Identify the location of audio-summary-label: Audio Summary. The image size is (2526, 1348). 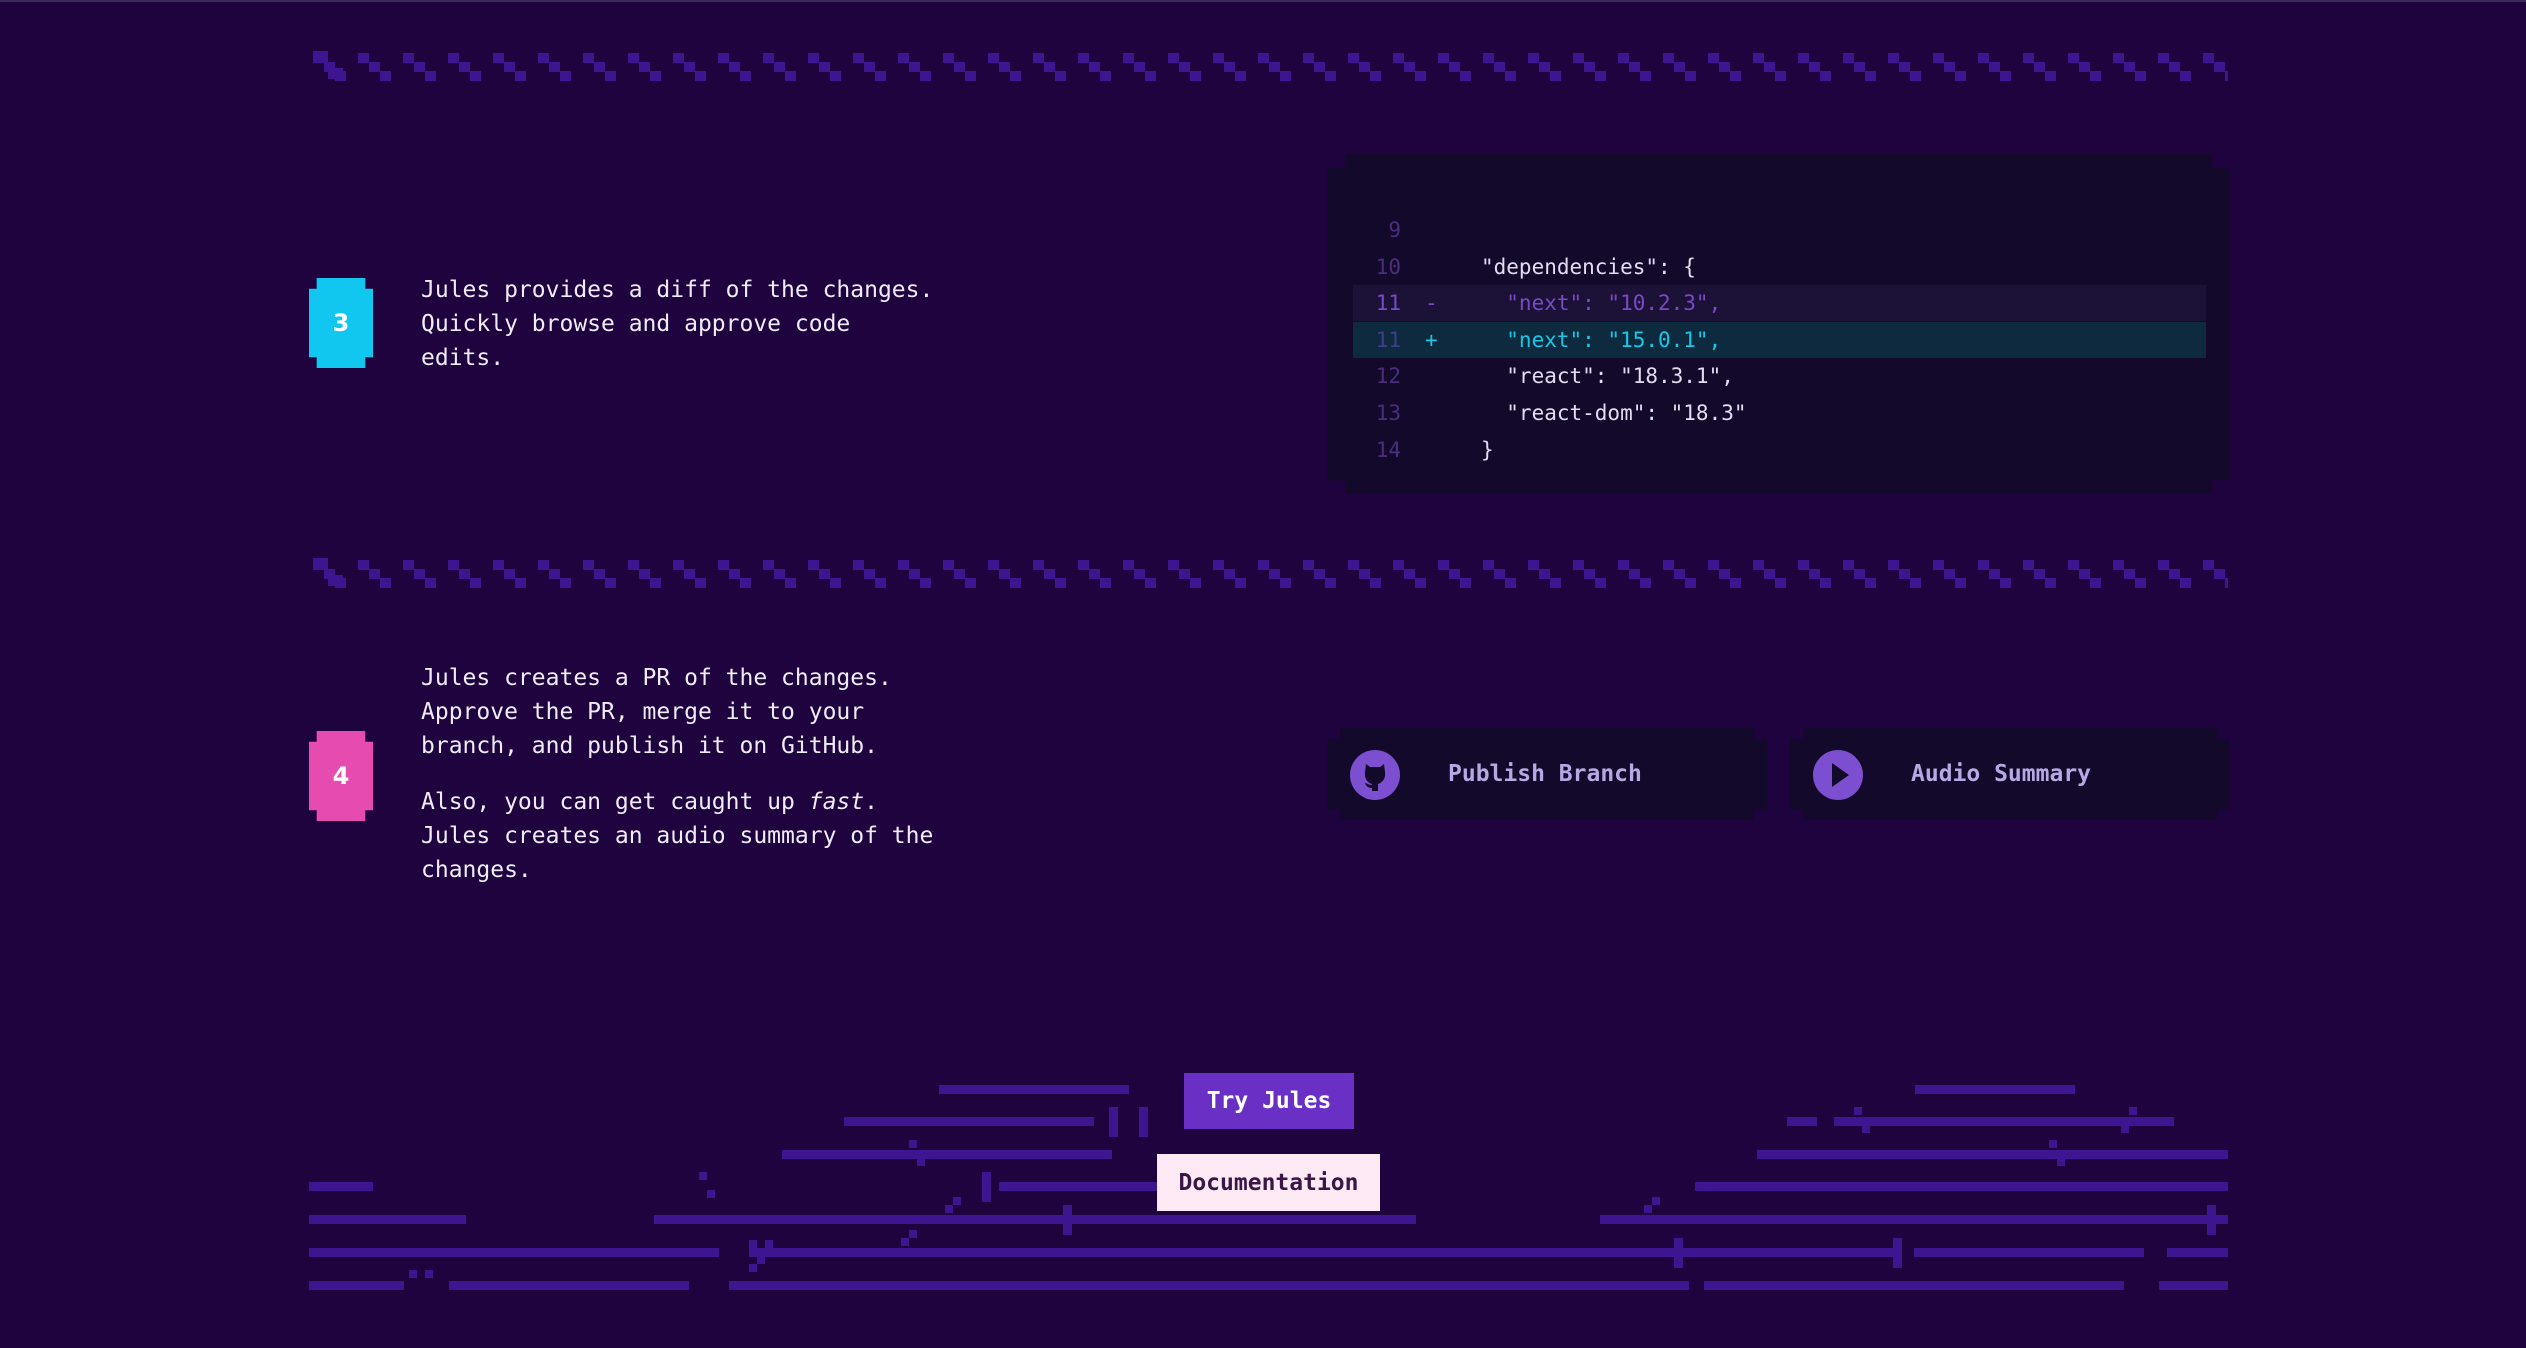
(2001, 774).